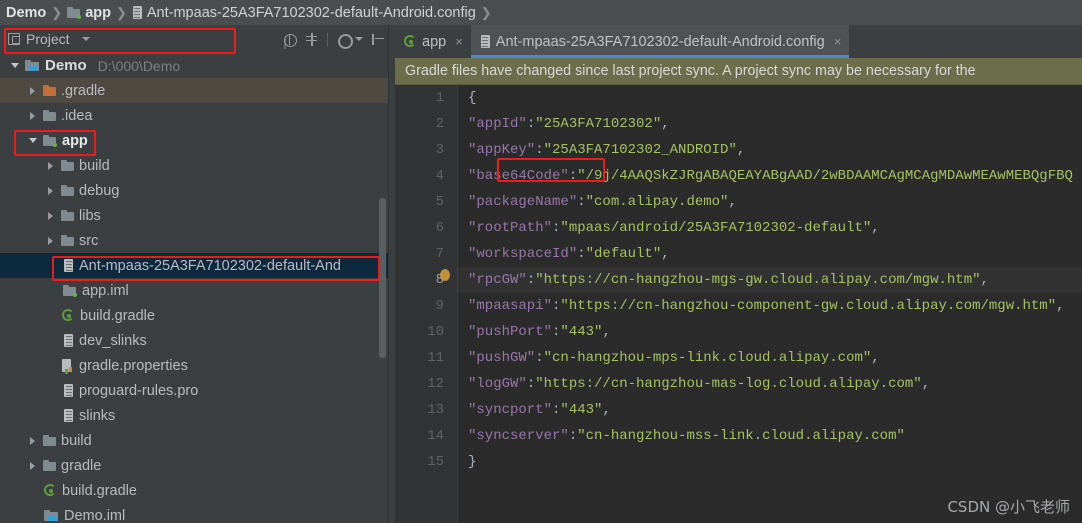  What do you see at coordinates (435, 410) in the screenshot?
I see `line-number: 13` at bounding box center [435, 410].